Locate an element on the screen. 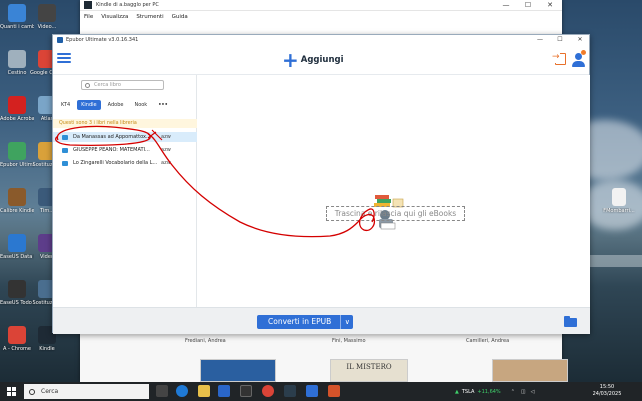 Image resolution: width=642 pixels, height=401 pixels. epubor-icon is located at coordinates (312, 391).